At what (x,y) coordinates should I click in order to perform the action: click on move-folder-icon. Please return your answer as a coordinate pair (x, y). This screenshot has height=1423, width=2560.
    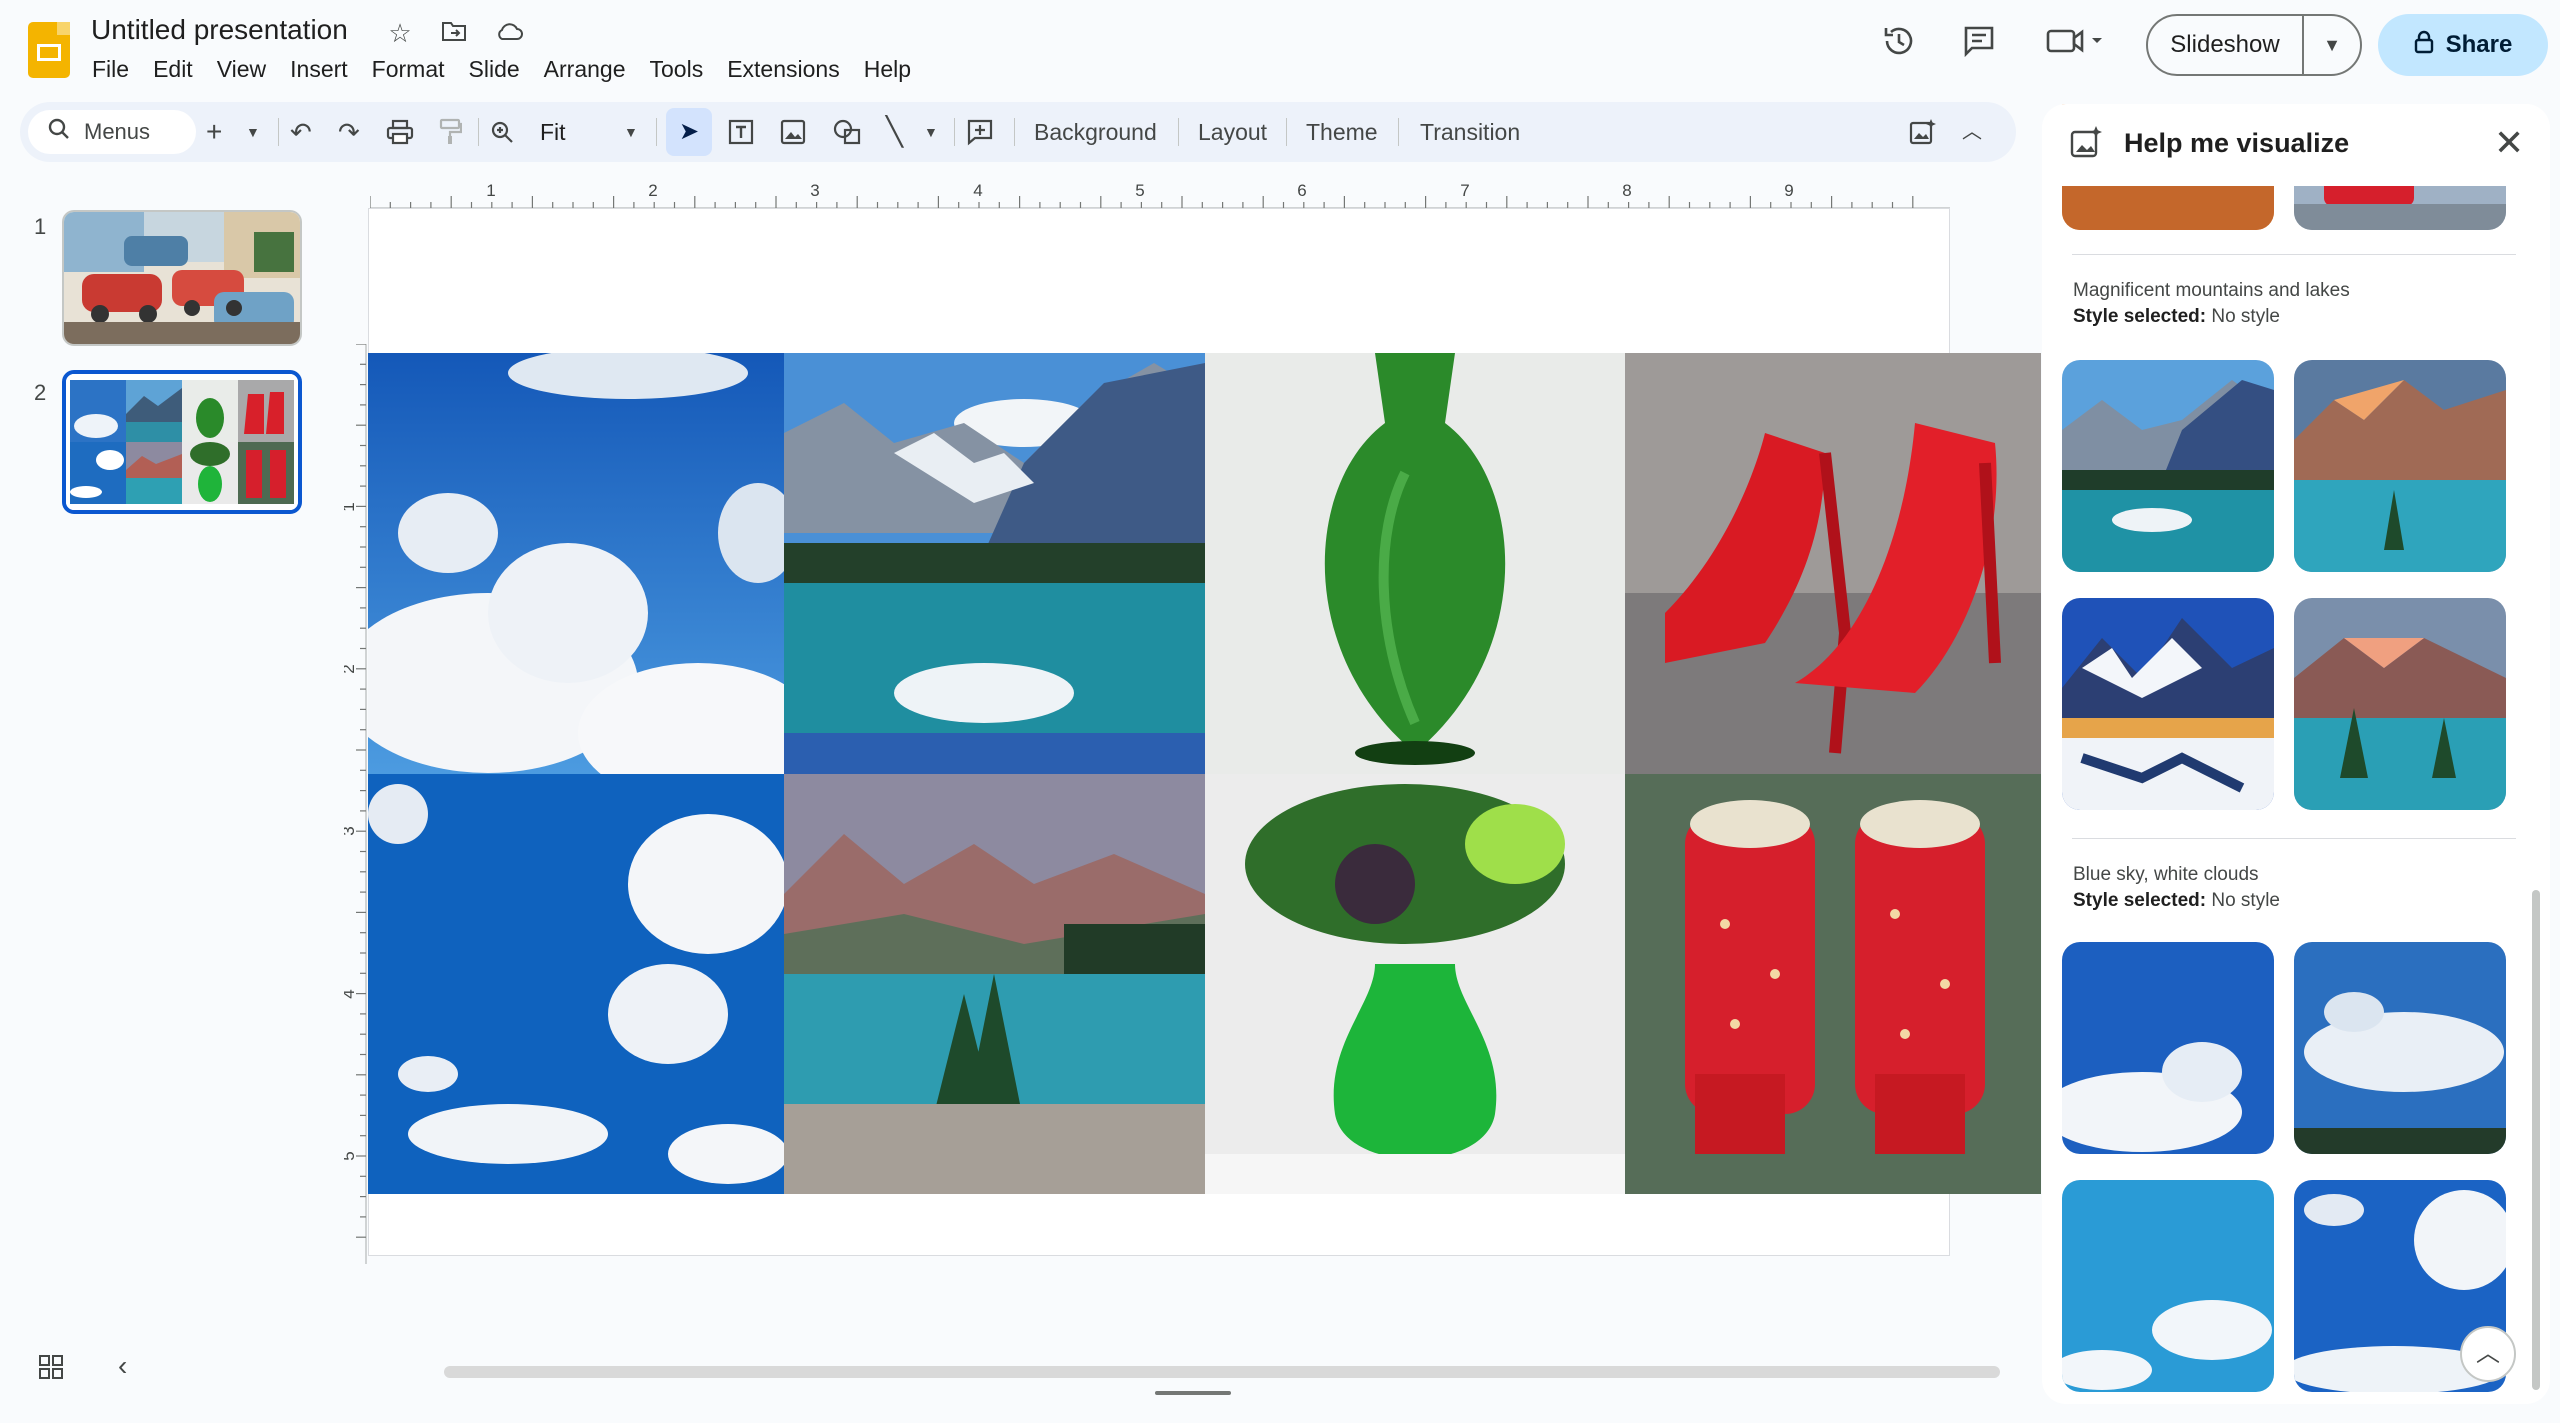
    Looking at the image, I should click on (454, 33).